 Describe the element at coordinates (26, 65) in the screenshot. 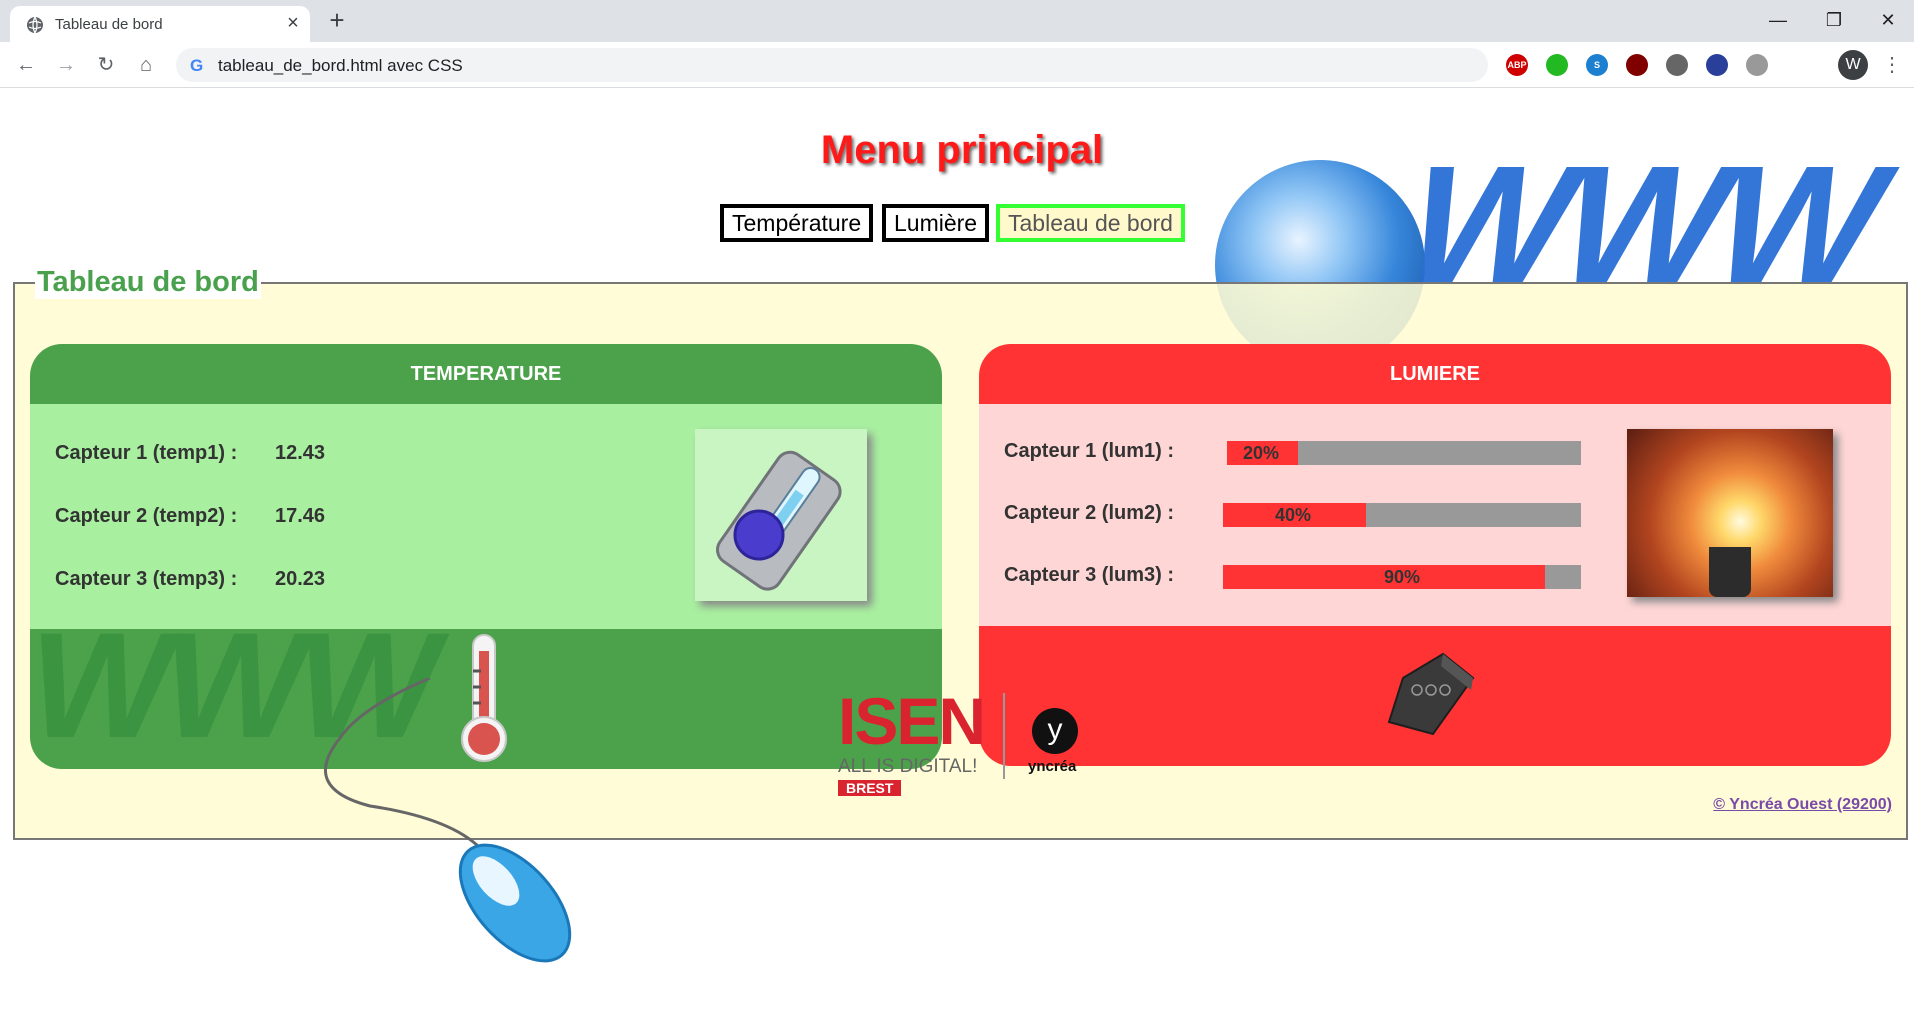

I see `back-arrow-icon: ←` at that location.